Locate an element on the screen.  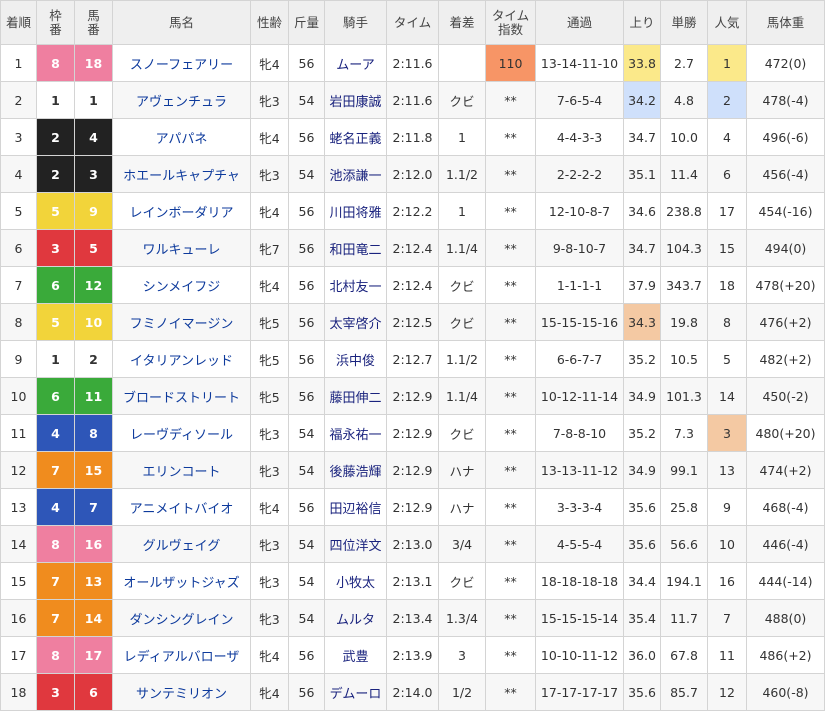
col-jockey: 騎手 is located at coordinates (355, 22).